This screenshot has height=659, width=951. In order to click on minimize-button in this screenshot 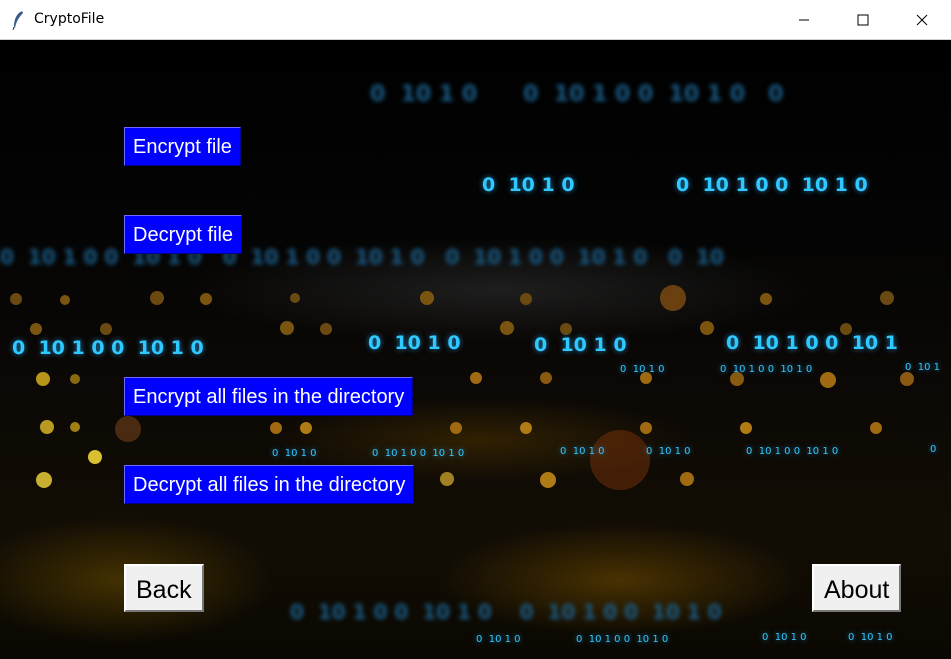, I will do `click(804, 19)`.